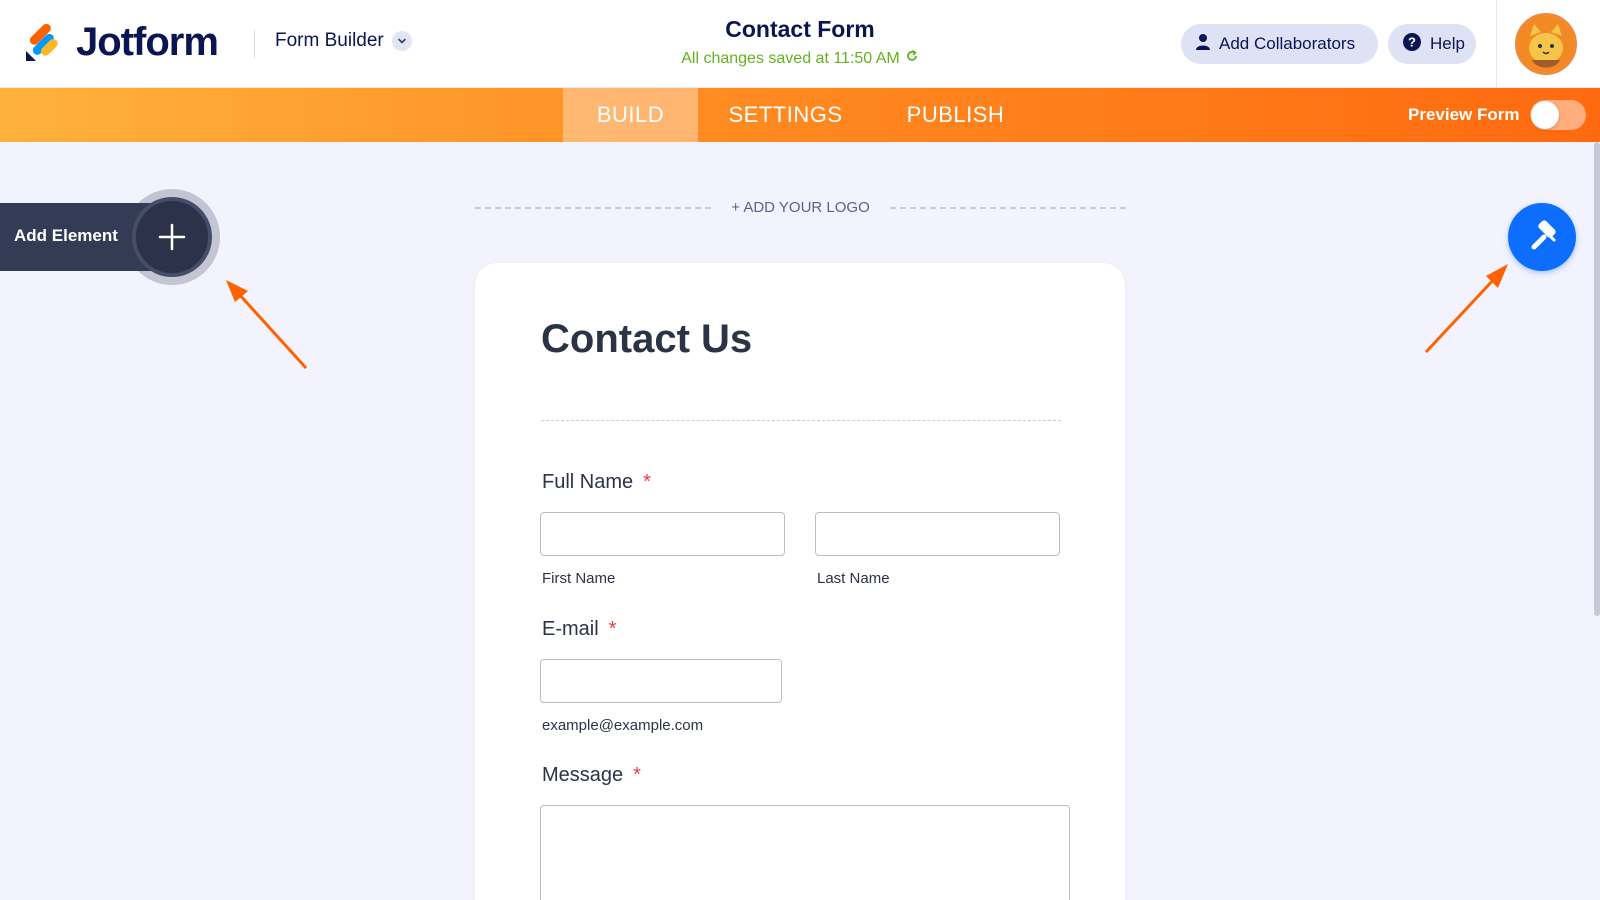 The width and height of the screenshot is (1600, 900). I want to click on email-sublabel: example@example.com, so click(623, 725).